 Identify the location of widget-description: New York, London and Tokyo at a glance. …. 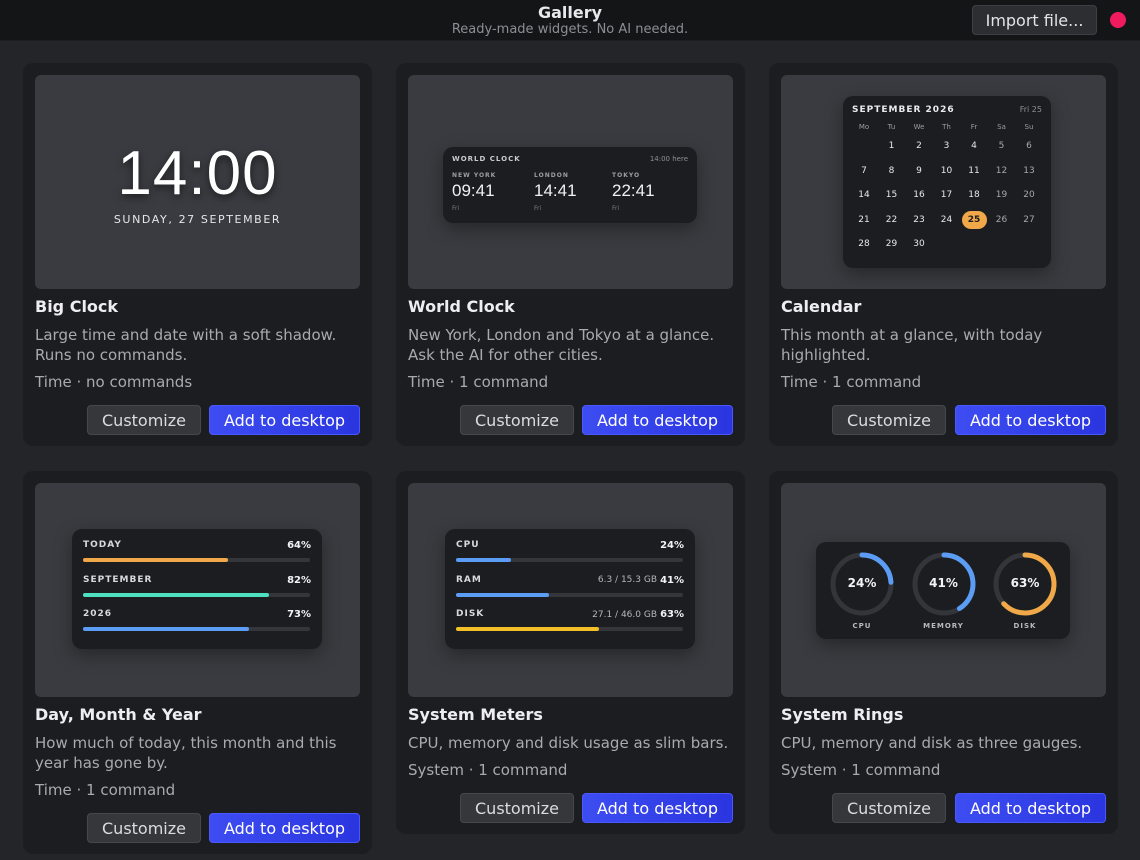
(561, 345).